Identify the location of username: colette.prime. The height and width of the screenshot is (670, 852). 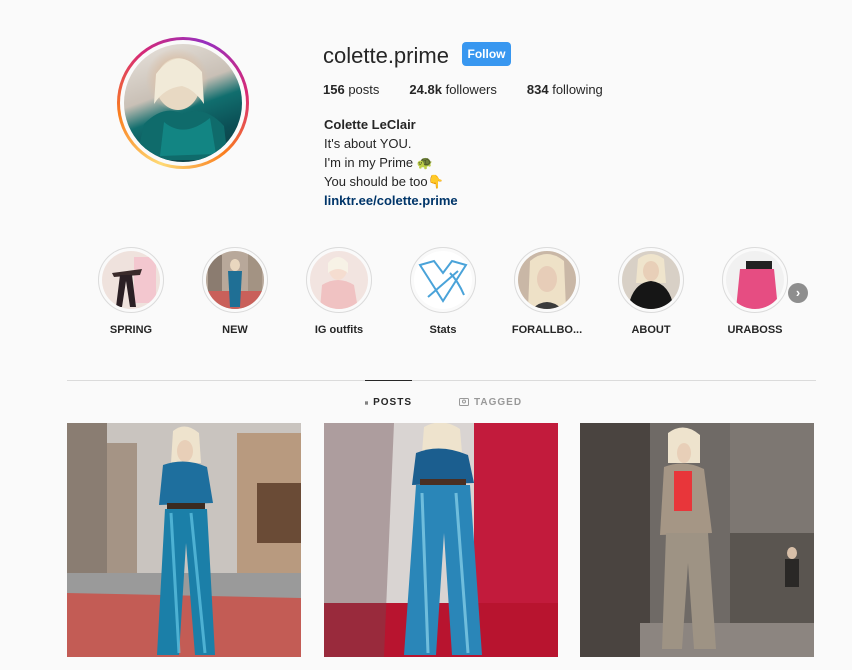
(386, 55).